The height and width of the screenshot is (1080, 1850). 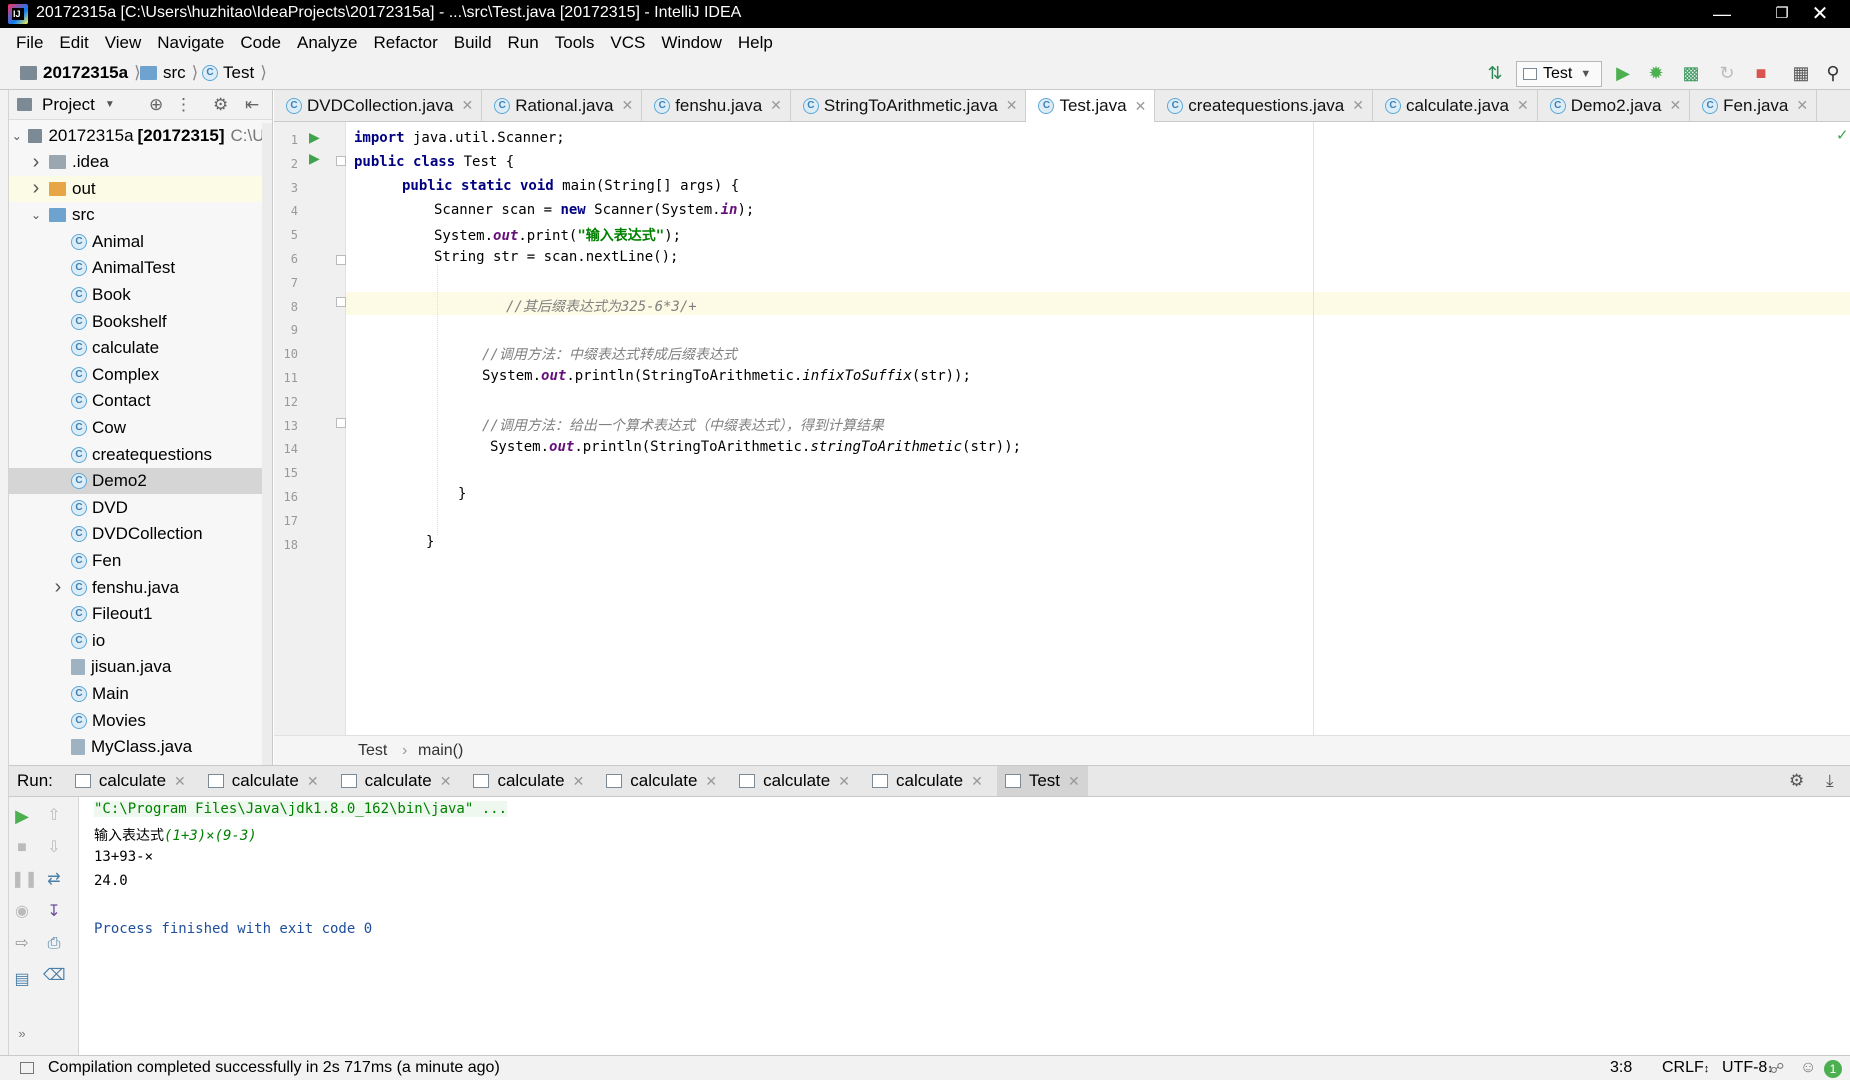 I want to click on more-icon: », so click(x=22, y=1034).